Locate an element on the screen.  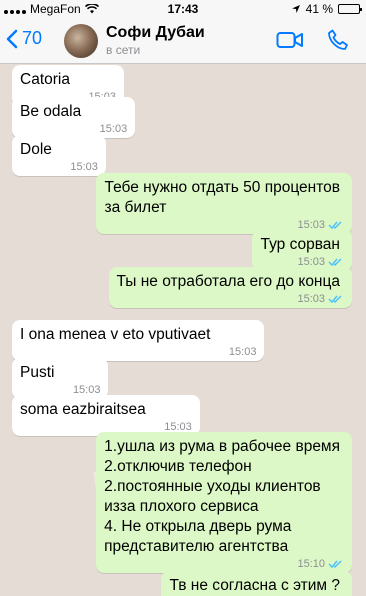
battery-percent: 41 % is located at coordinates (319, 9).